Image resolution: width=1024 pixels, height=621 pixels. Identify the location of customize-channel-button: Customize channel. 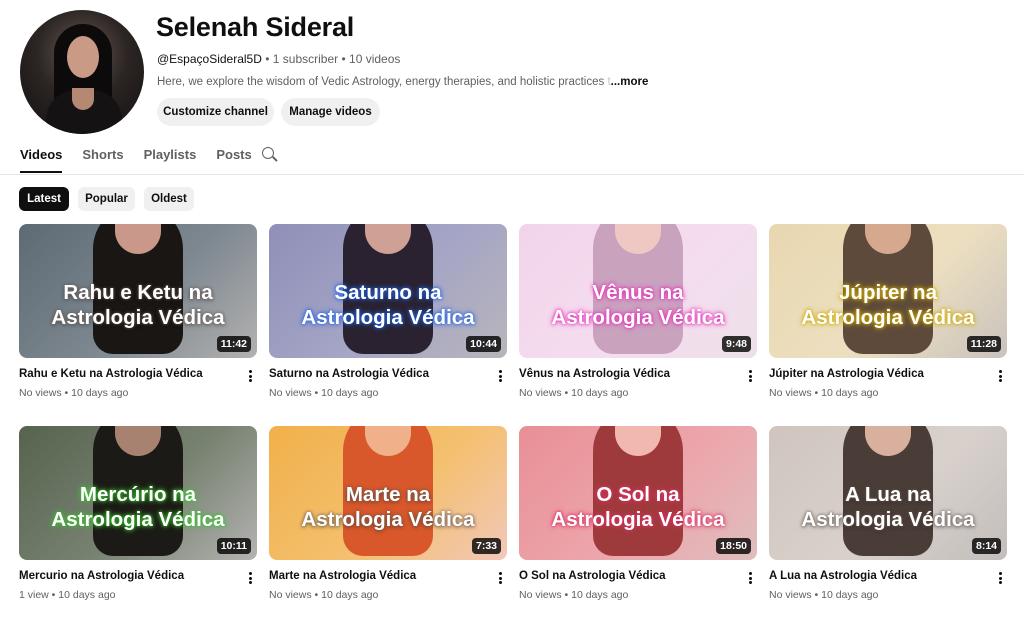
(215, 112).